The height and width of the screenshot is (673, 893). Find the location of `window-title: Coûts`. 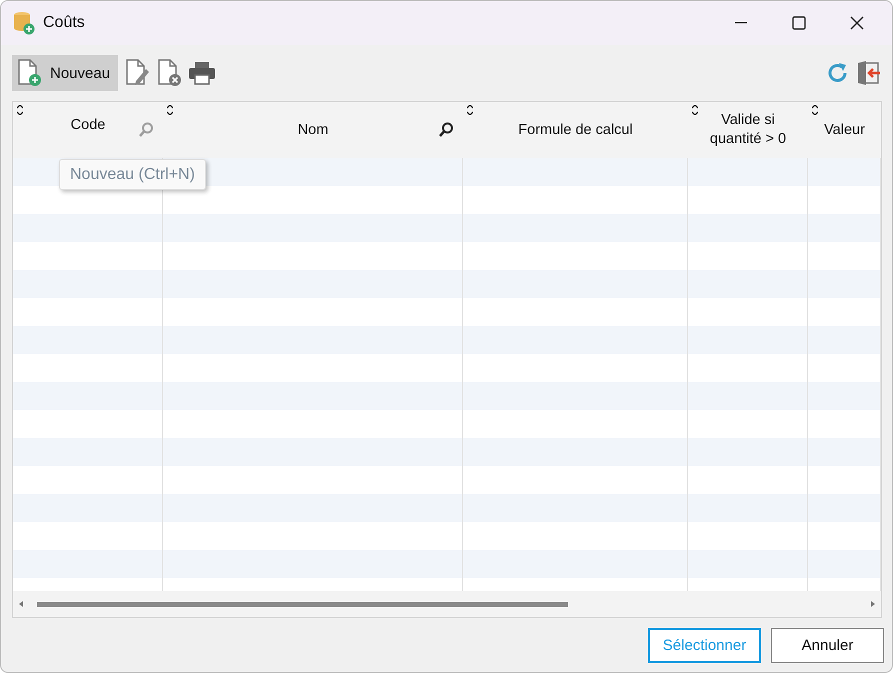

window-title: Coûts is located at coordinates (64, 23).